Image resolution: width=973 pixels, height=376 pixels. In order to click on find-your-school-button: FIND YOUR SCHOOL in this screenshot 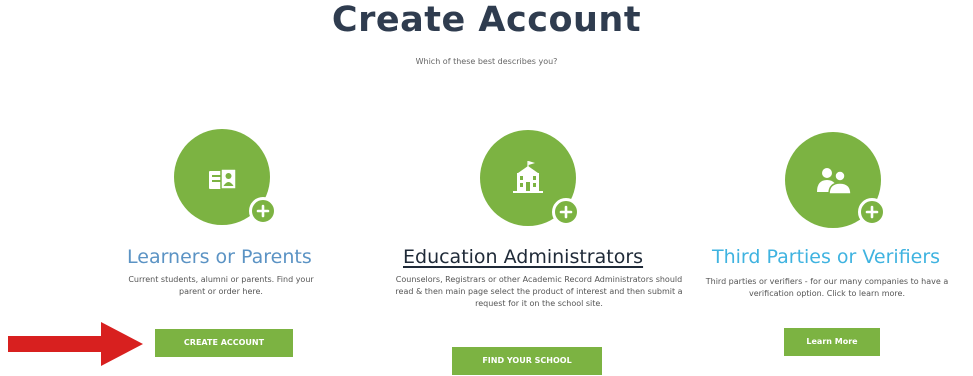, I will do `click(527, 361)`.